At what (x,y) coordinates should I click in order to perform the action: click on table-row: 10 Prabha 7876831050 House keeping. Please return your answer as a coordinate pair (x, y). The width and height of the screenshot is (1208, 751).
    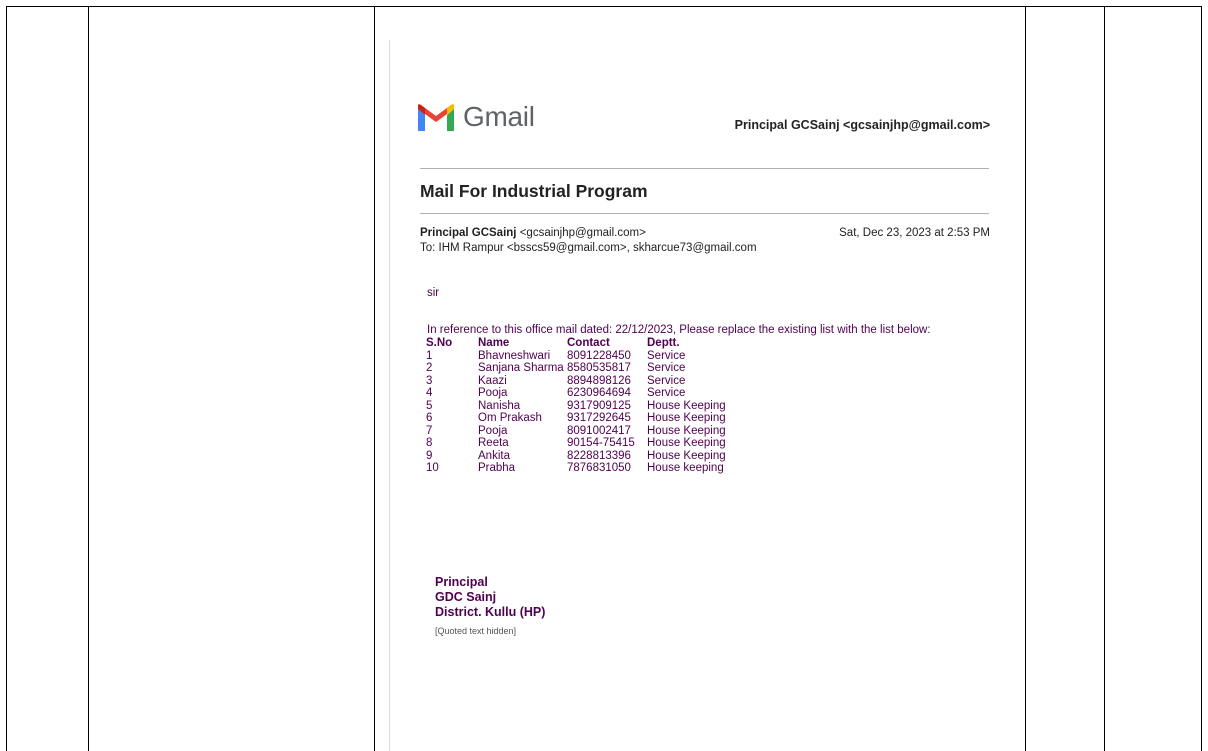
    Looking at the image, I should click on (576, 468).